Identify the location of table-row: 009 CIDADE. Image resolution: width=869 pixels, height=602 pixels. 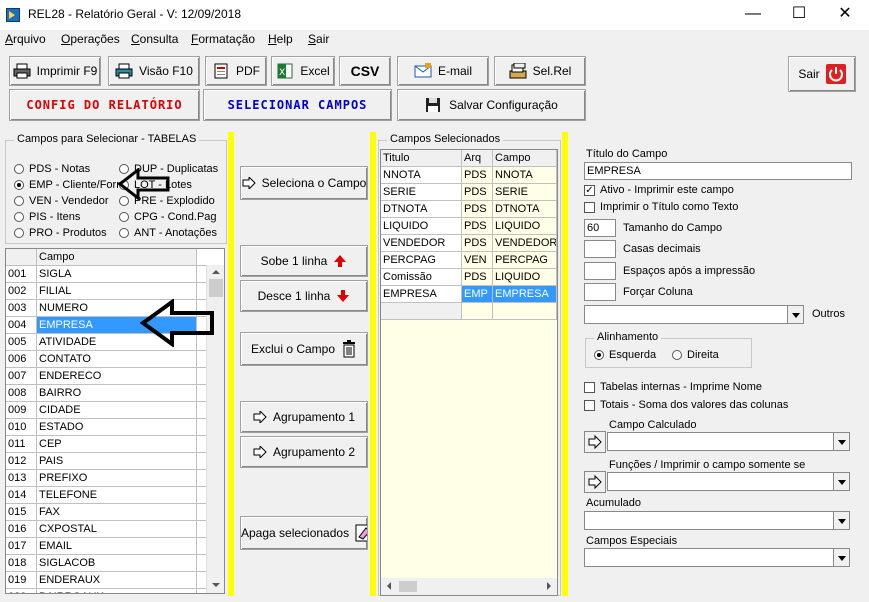
(115, 410).